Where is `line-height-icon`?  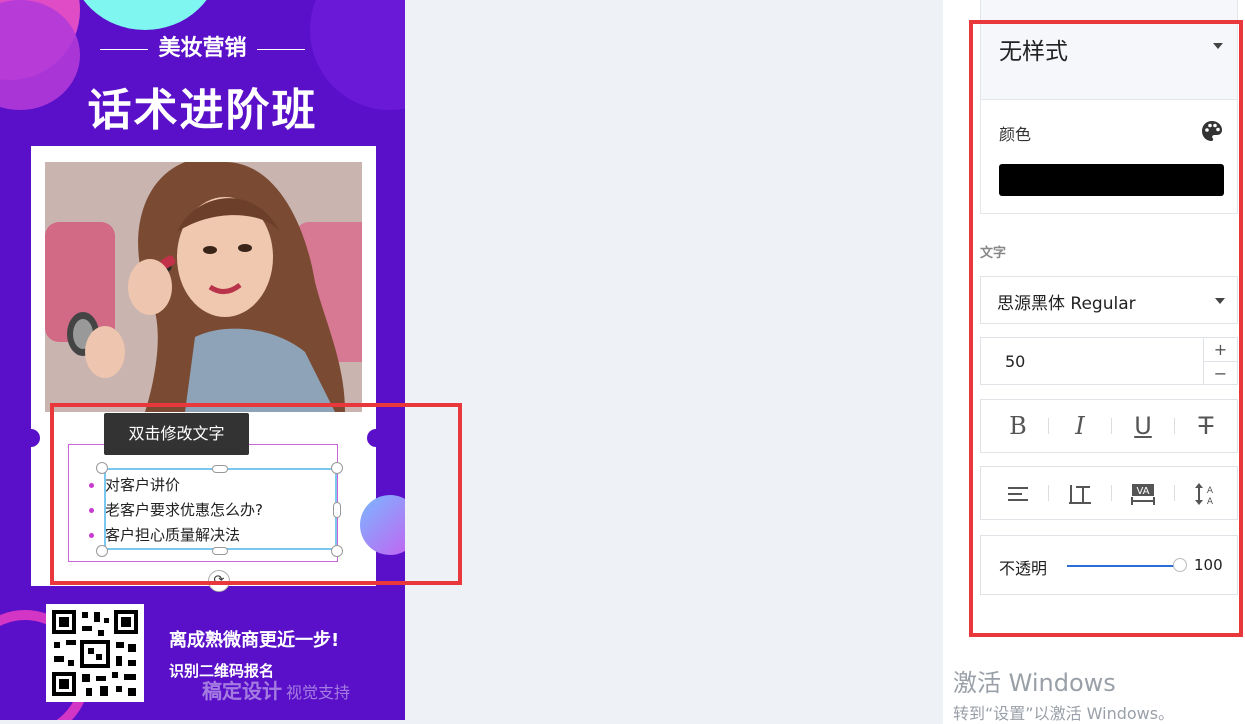
line-height-icon is located at coordinates (1080, 494).